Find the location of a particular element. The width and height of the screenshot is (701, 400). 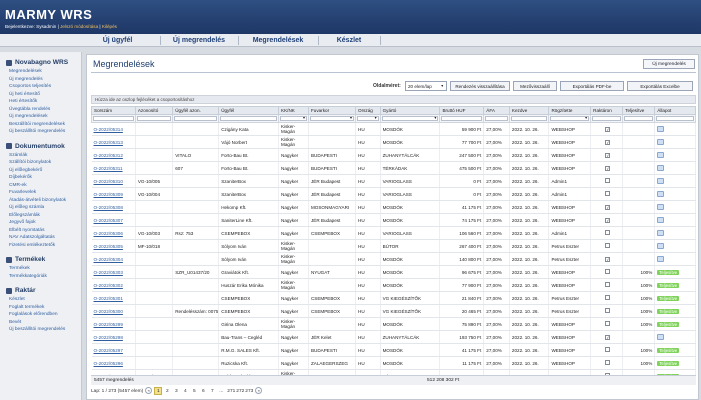

sidebar-section-raktar: Raktár is located at coordinates (43, 290).